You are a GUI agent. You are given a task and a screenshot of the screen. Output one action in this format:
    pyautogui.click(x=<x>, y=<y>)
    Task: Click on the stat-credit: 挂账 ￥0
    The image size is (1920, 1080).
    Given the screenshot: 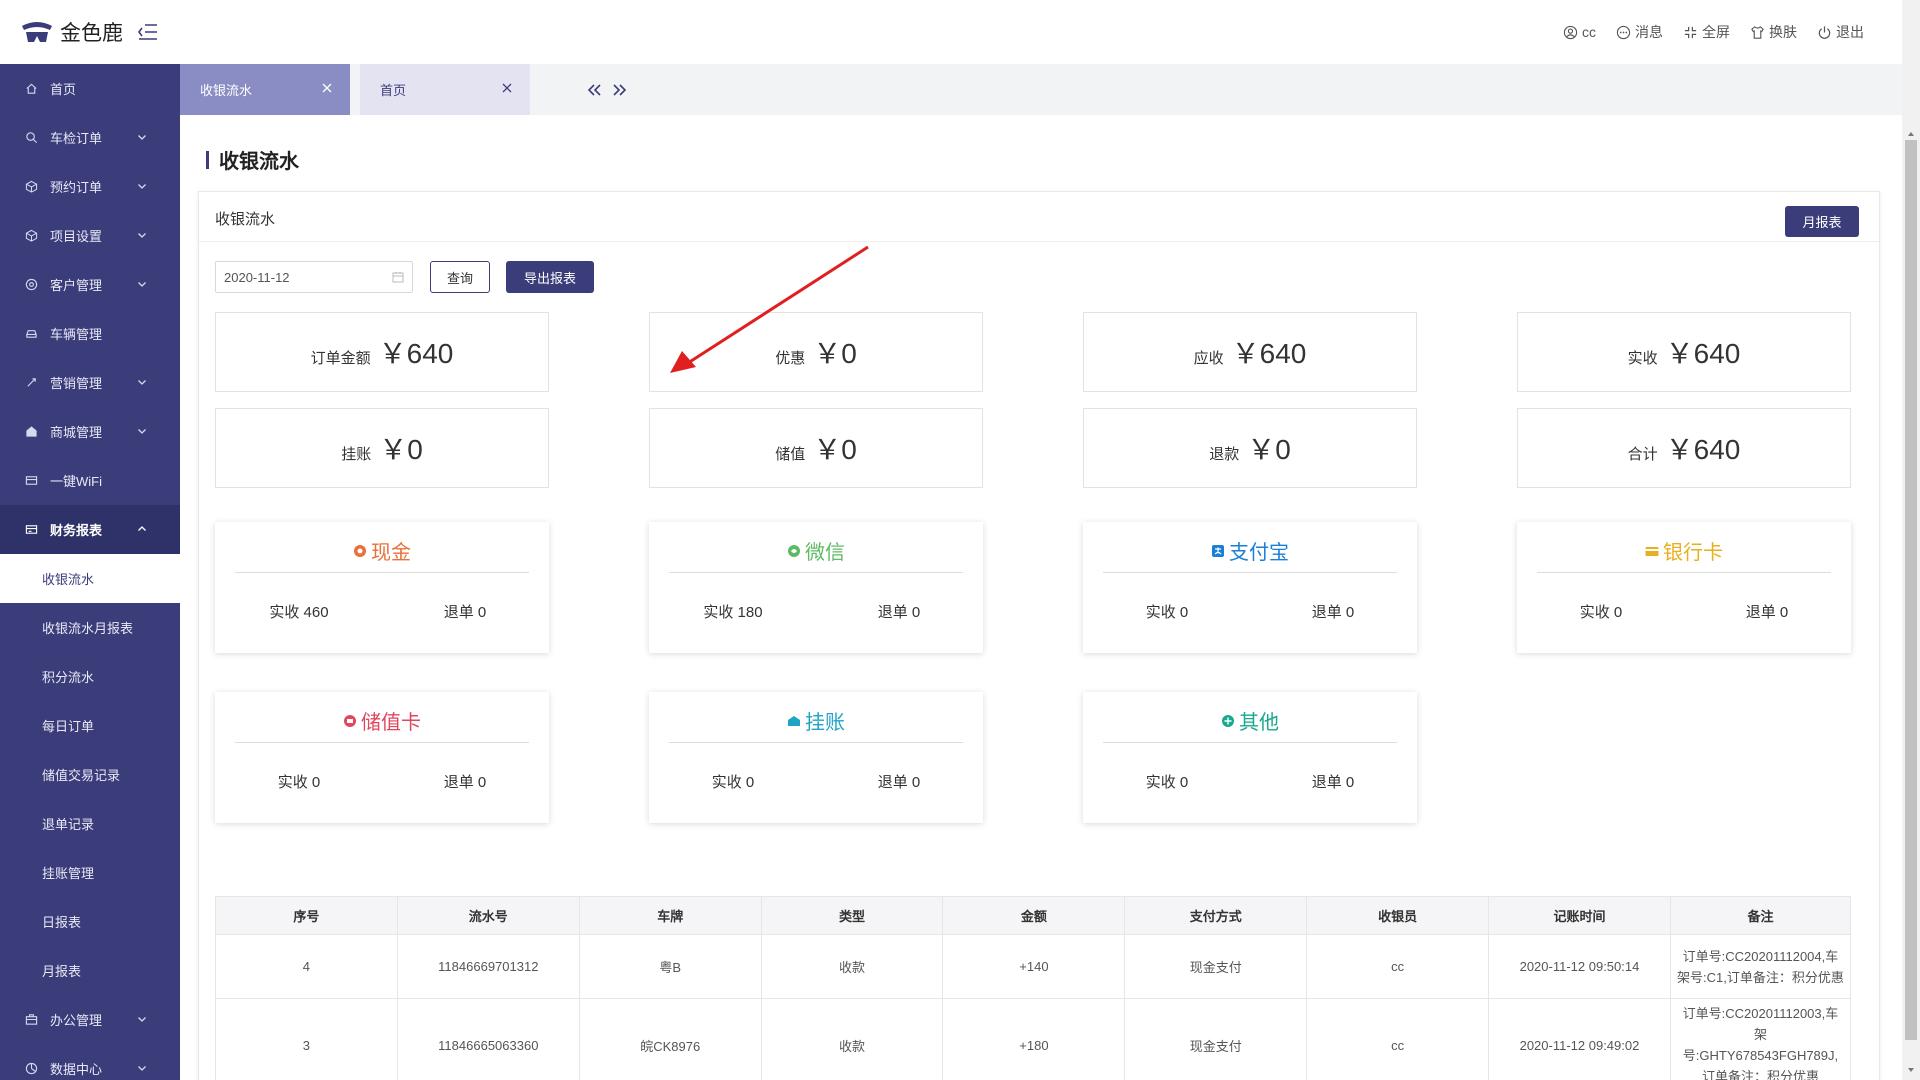 What is the action you would take?
    pyautogui.click(x=382, y=448)
    